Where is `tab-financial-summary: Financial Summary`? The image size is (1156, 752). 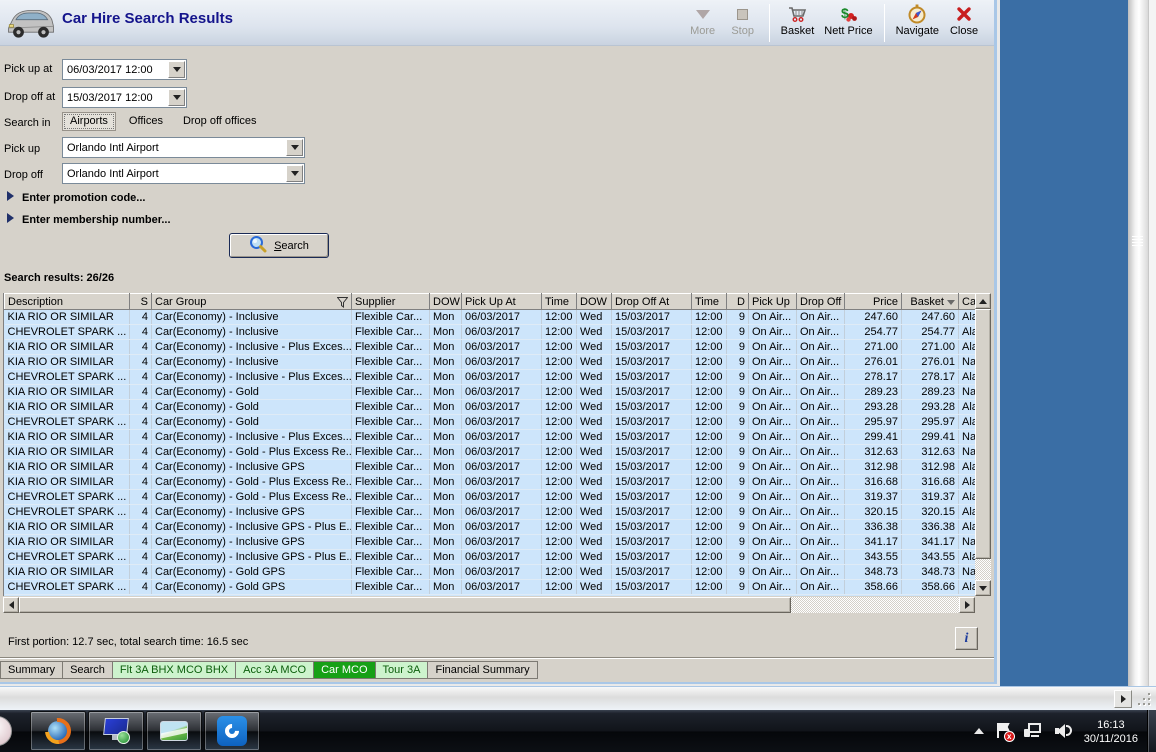
tab-financial-summary: Financial Summary is located at coordinates (483, 670).